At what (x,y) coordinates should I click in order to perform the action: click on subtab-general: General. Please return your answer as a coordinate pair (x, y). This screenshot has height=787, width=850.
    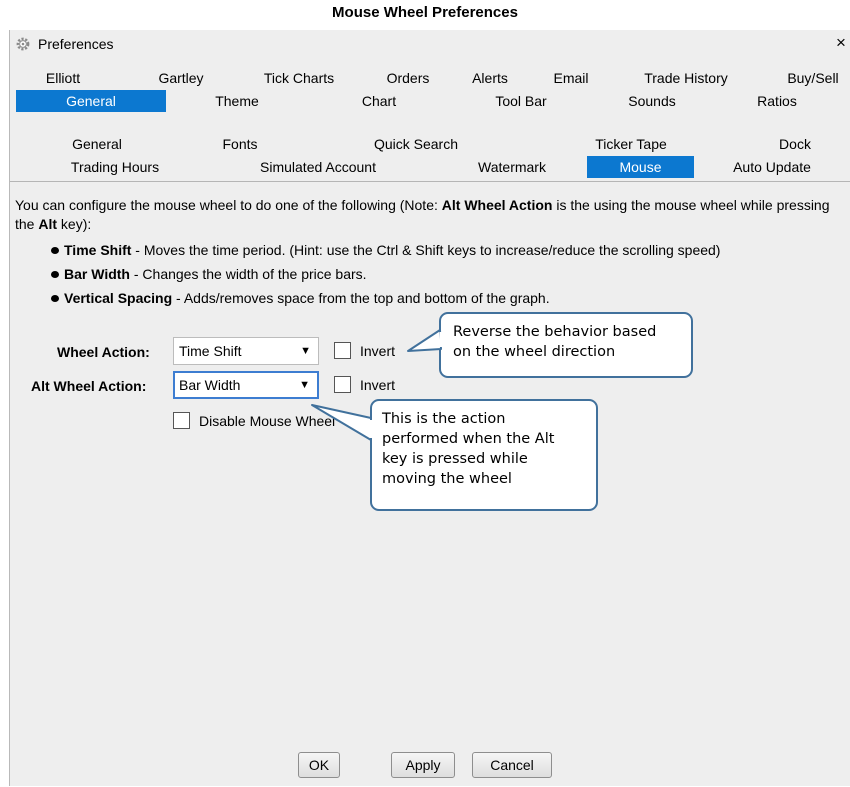
    Looking at the image, I should click on (97, 144).